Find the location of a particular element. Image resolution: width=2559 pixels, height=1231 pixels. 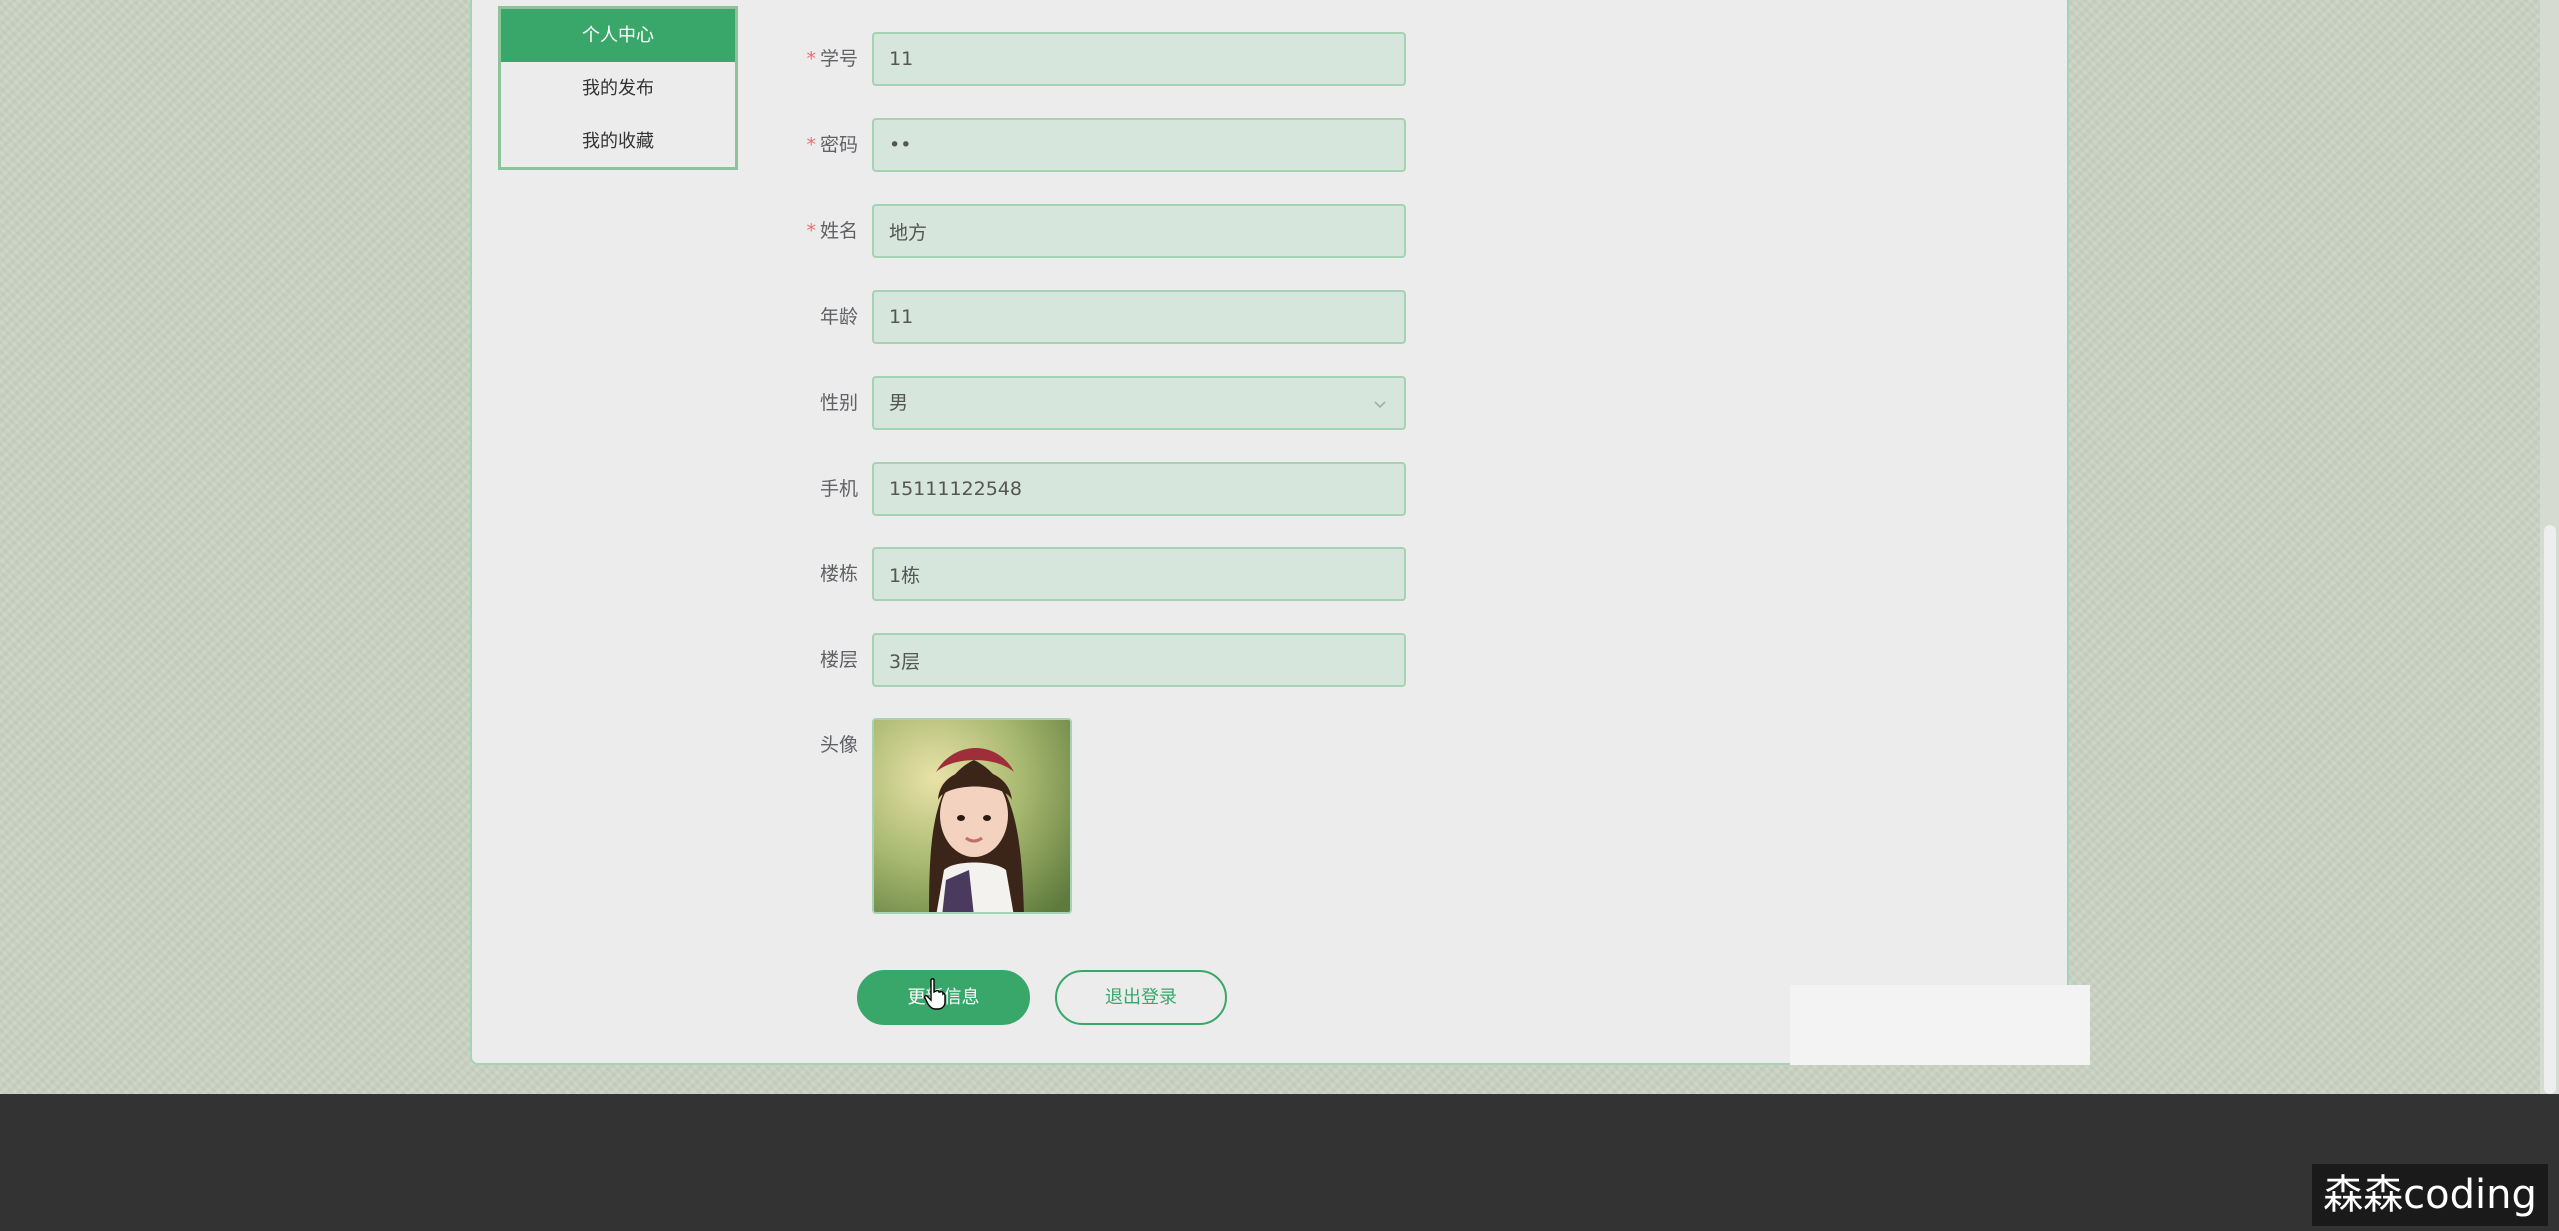

name-input is located at coordinates (1139, 231).